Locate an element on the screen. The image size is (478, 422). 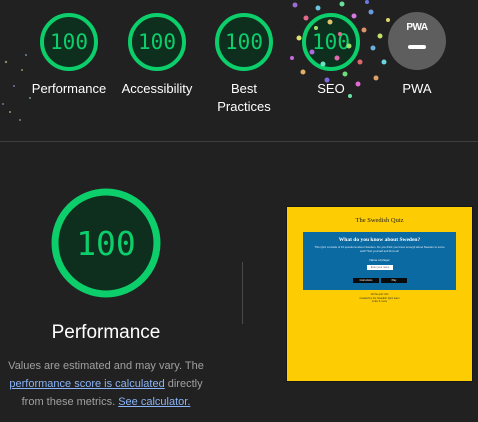
performance-score: 100 is located at coordinates (69, 42).